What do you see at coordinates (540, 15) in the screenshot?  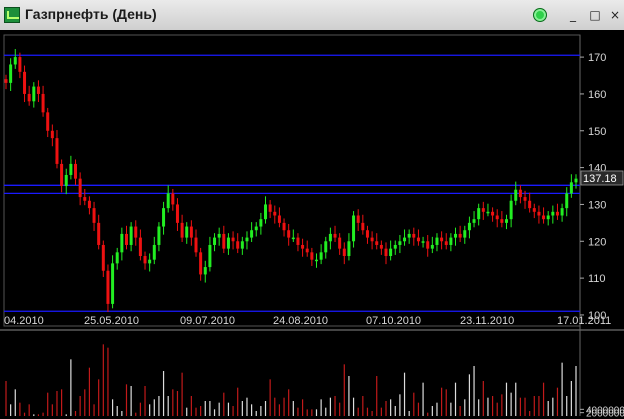 I see `green-status-icon` at bounding box center [540, 15].